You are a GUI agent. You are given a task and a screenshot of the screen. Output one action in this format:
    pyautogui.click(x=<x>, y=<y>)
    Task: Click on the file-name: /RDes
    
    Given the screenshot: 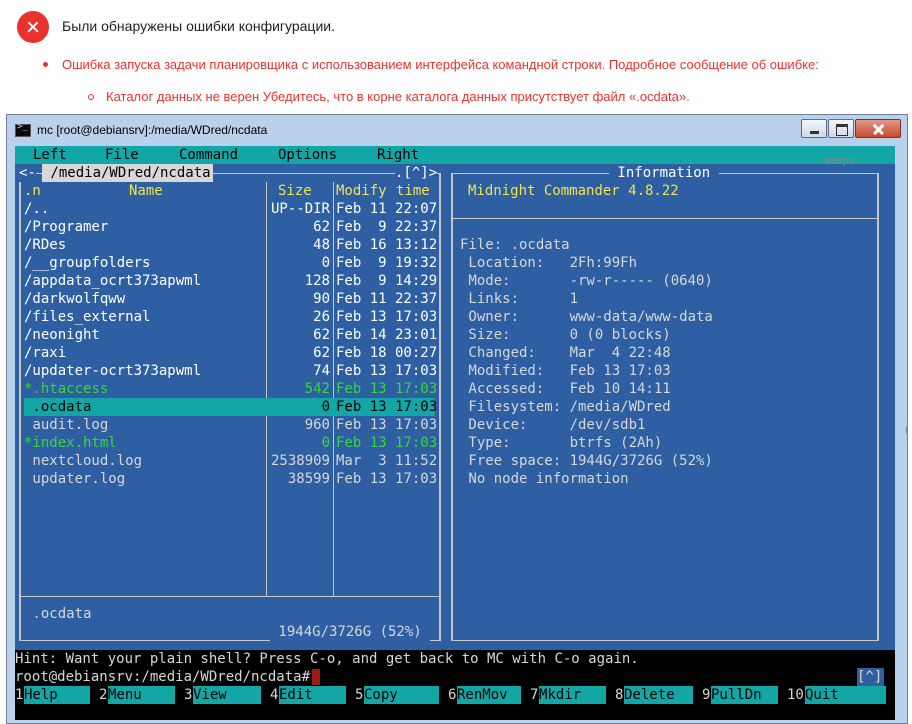 What is the action you would take?
    pyautogui.click(x=144, y=245)
    